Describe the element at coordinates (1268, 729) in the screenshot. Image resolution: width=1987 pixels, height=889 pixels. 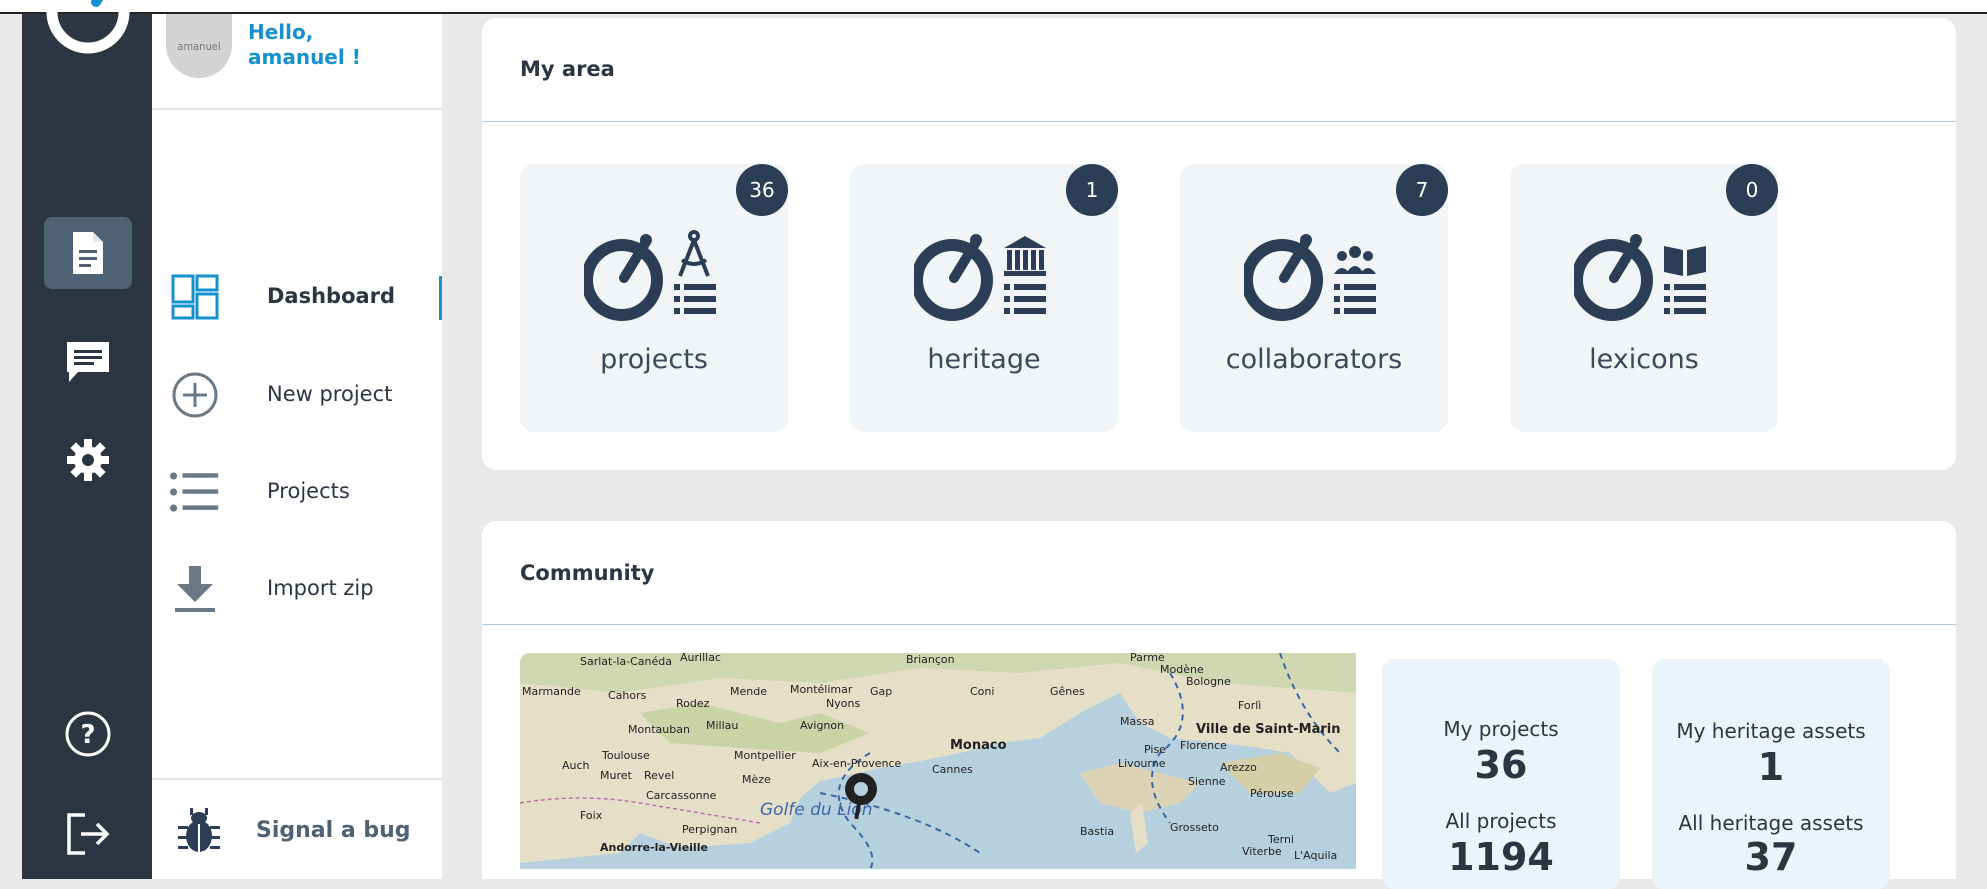
I see `map-place: Ville de Saint-Marin` at that location.